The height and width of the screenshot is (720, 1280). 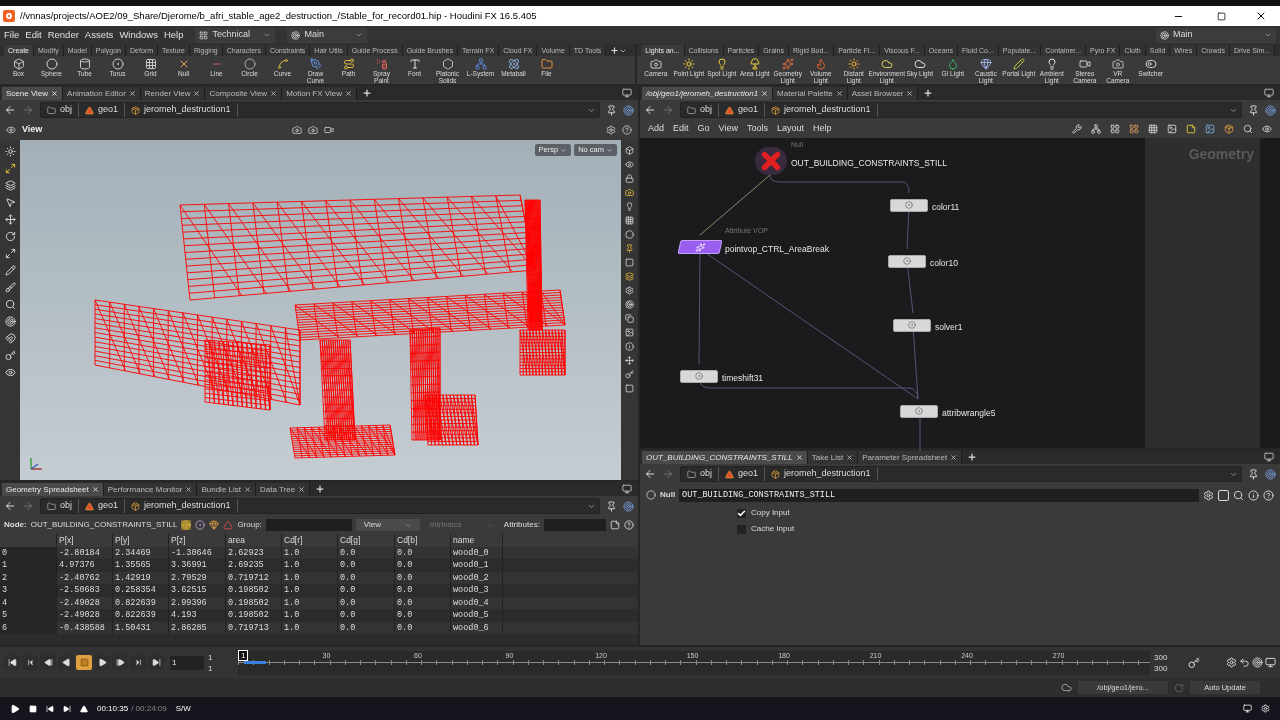 I want to click on desktop-dropdown: Technical, so click(x=235, y=35).